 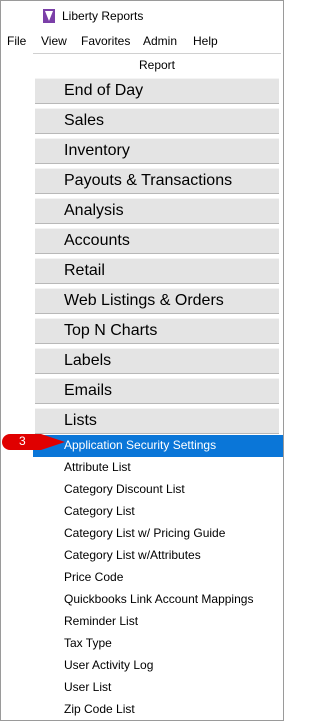 I want to click on report-reminder-list: Reminder List, so click(x=158, y=622).